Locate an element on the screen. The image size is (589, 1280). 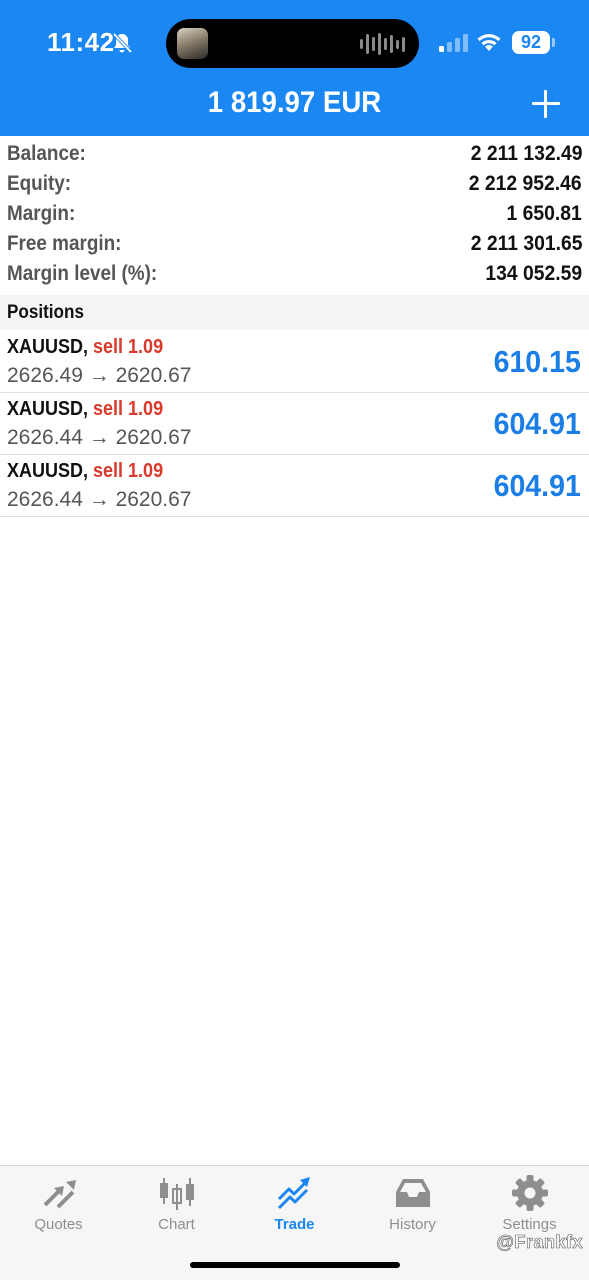
watermark: @Frankfx is located at coordinates (539, 1242).